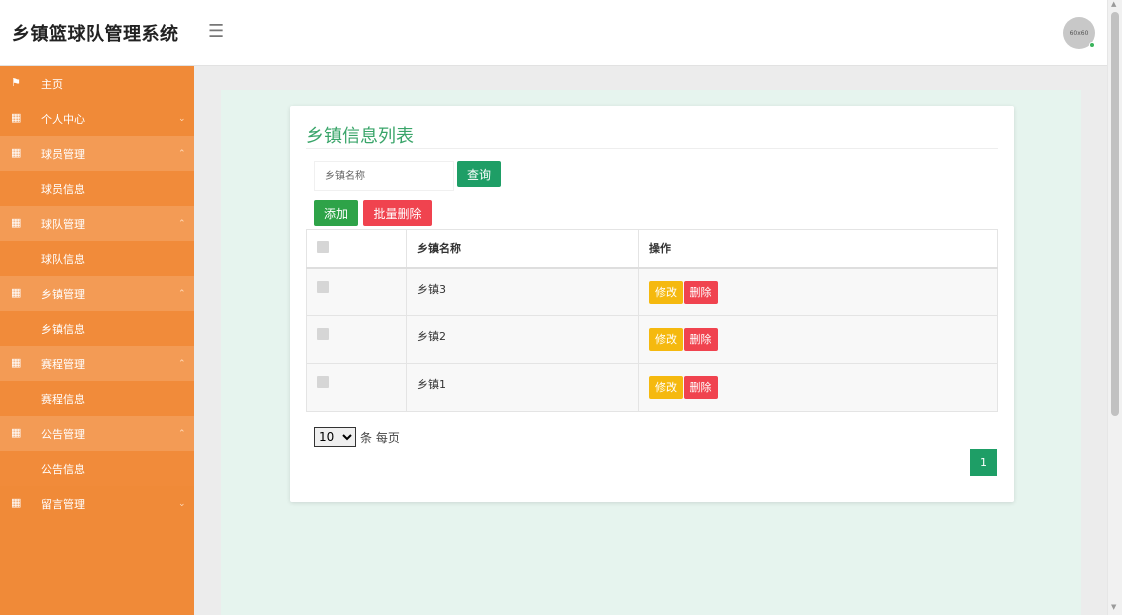 The image size is (1122, 615). Describe the element at coordinates (63, 189) in the screenshot. I see `sidebar-item-label: 球员信息` at that location.